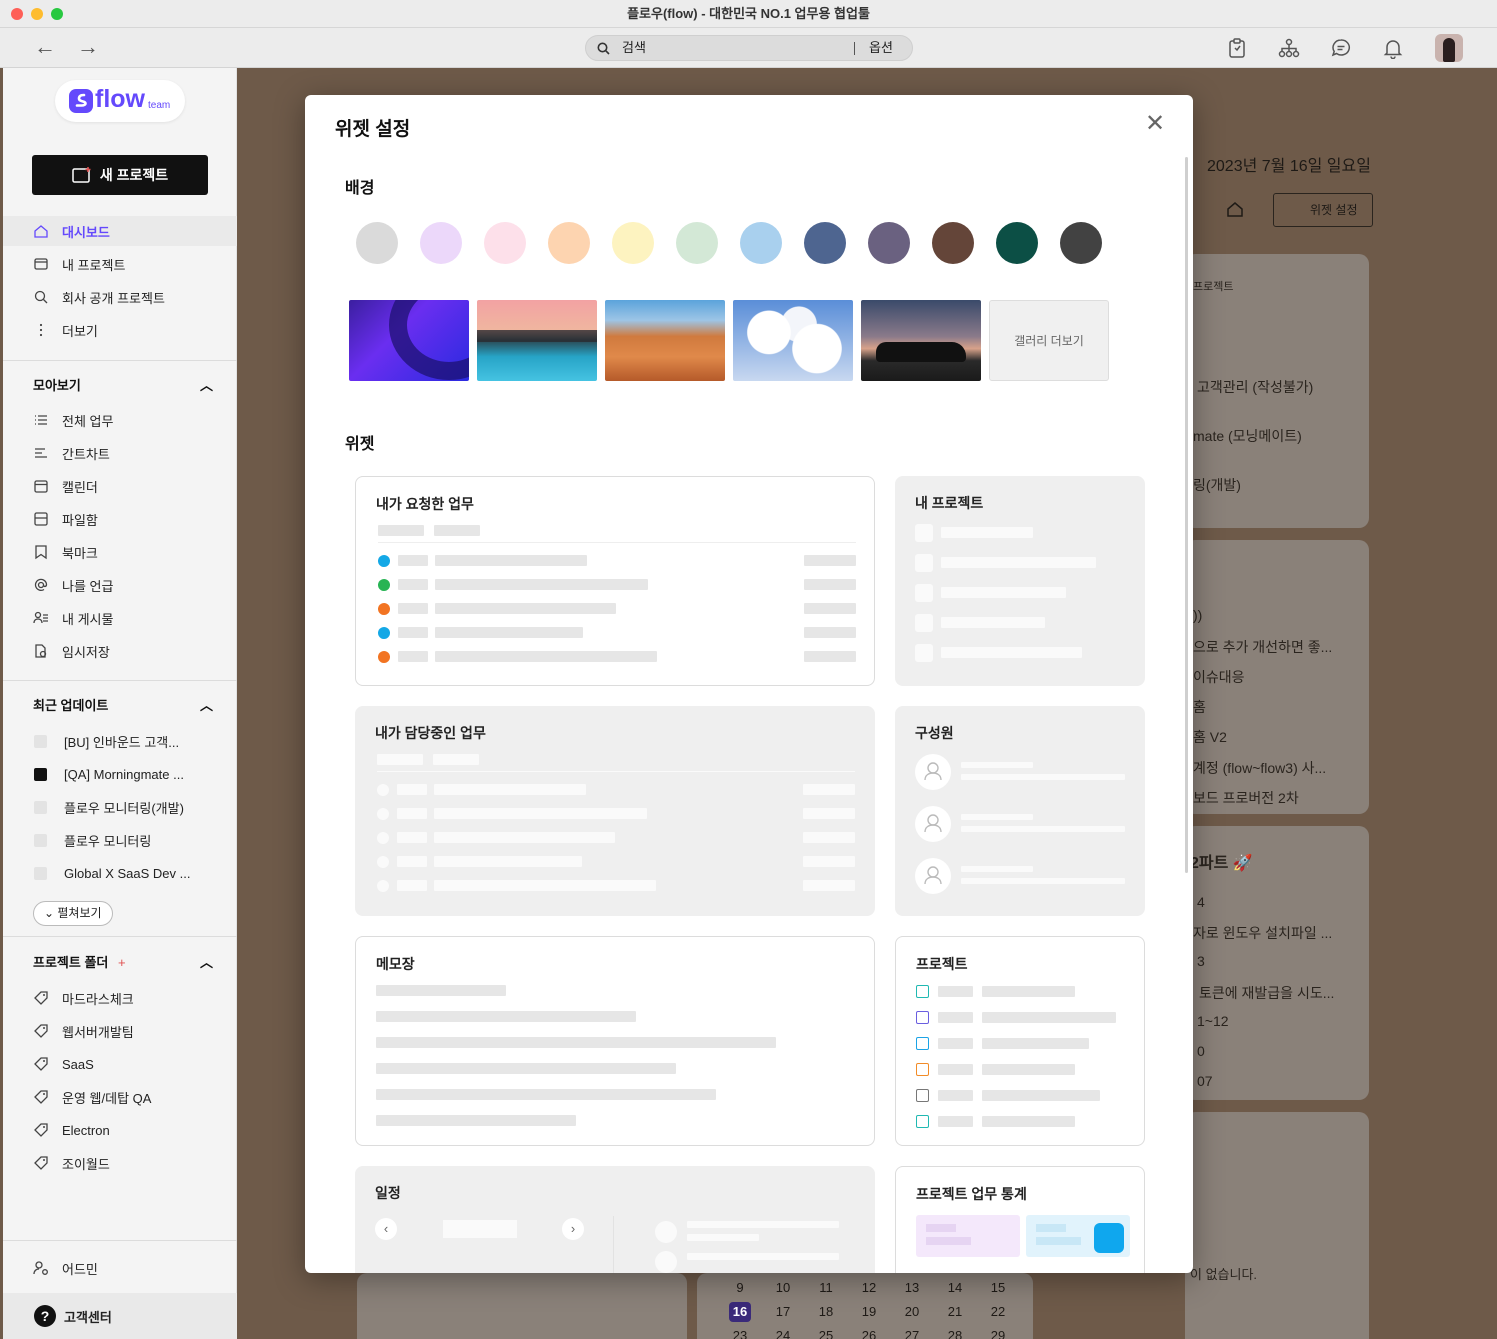 The height and width of the screenshot is (1339, 1497). What do you see at coordinates (120, 297) in the screenshot?
I see `sidebar-item-main: 회사 공개 프로젝트` at bounding box center [120, 297].